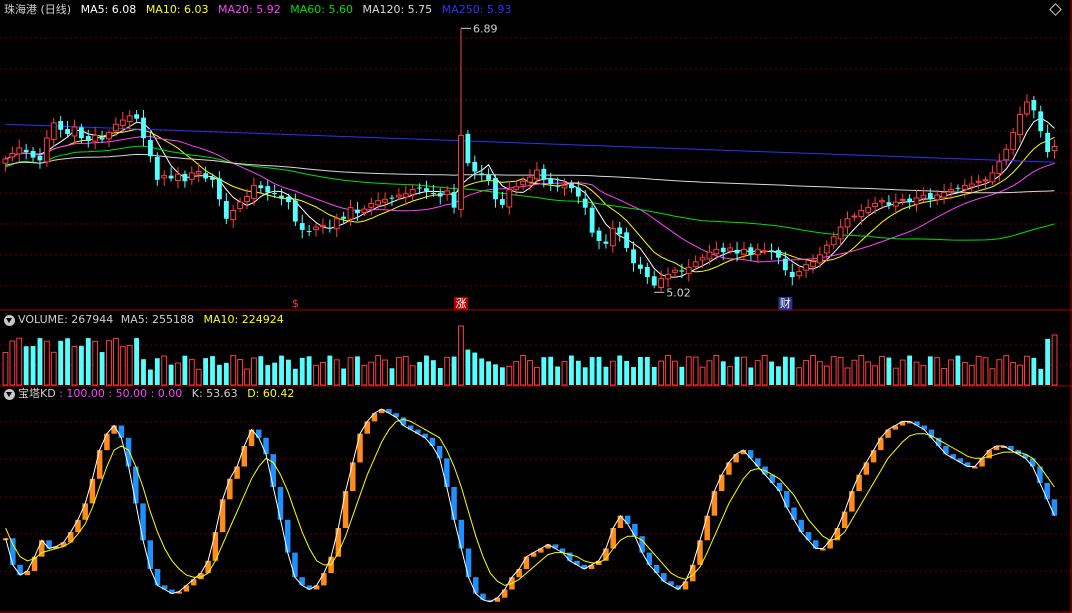 Image resolution: width=1072 pixels, height=613 pixels. I want to click on event-marker: 涨, so click(460, 303).